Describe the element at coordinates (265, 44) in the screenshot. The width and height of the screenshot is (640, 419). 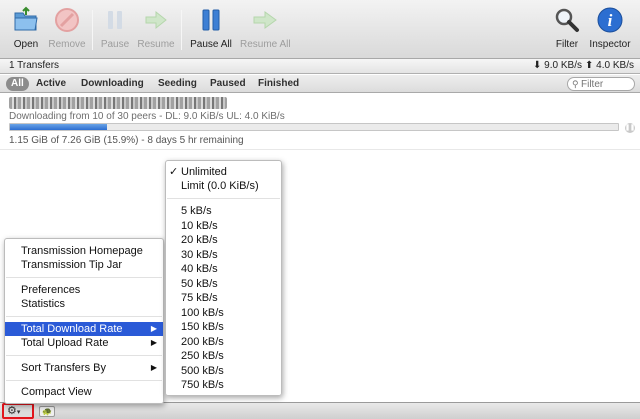
I see `resume-all-label: Resume All` at that location.